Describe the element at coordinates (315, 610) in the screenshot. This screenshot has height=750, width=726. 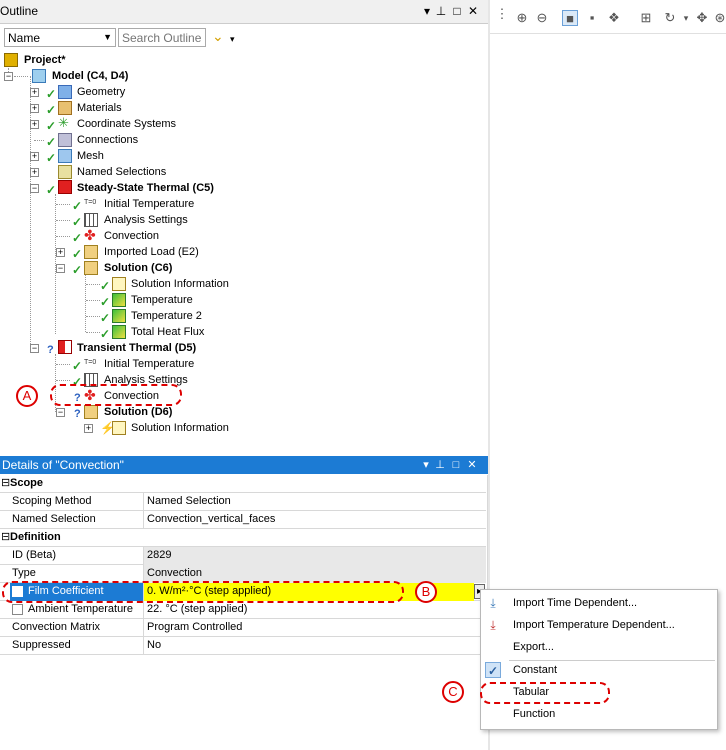
I see `ambient-temperature-value: 22. °C (step applied)` at that location.